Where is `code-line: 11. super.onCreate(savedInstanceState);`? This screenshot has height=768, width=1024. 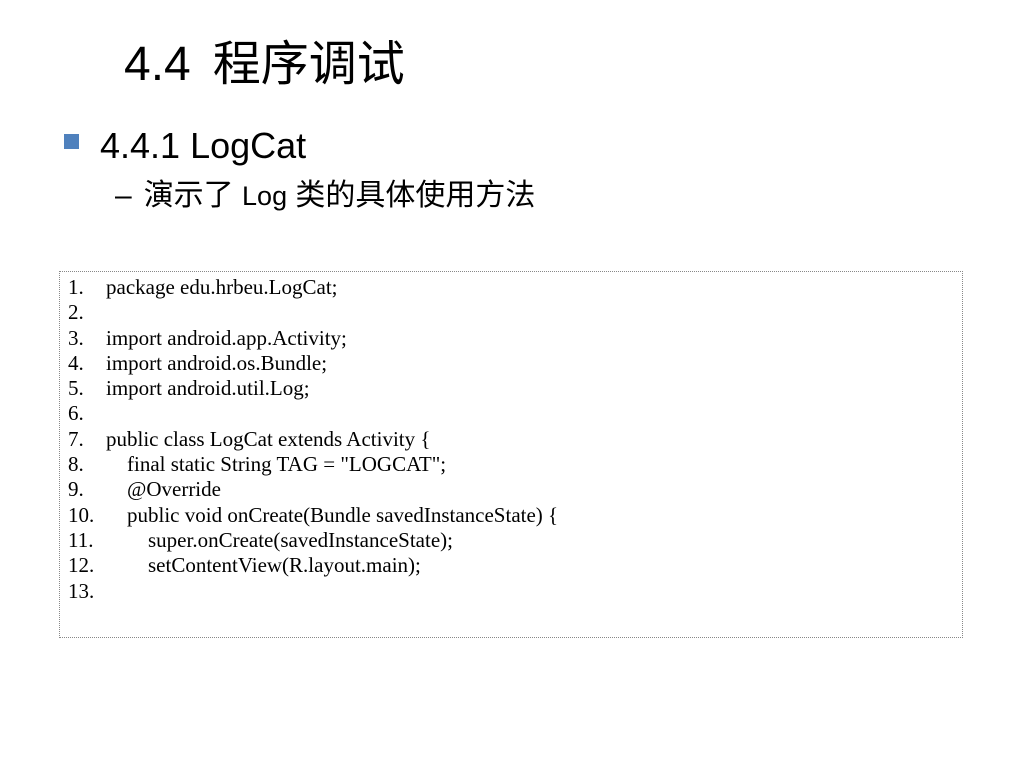
code-line: 11. super.onCreate(savedInstanceState); is located at coordinates (511, 540).